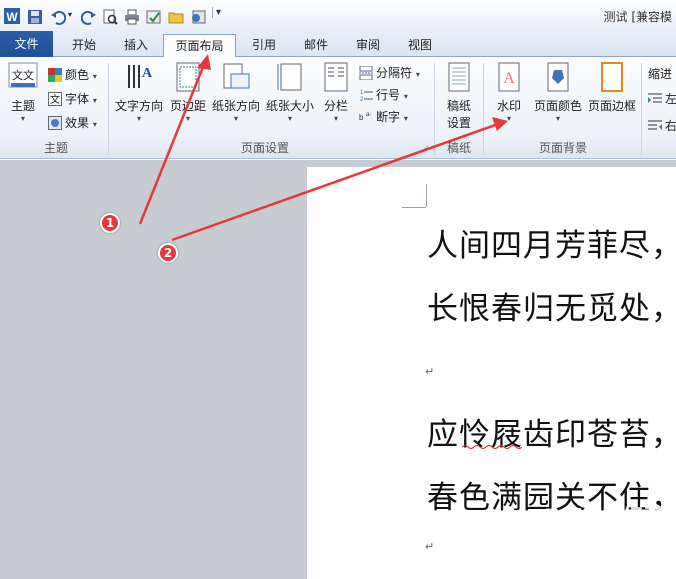  I want to click on step-badge-2: 2, so click(168, 253).